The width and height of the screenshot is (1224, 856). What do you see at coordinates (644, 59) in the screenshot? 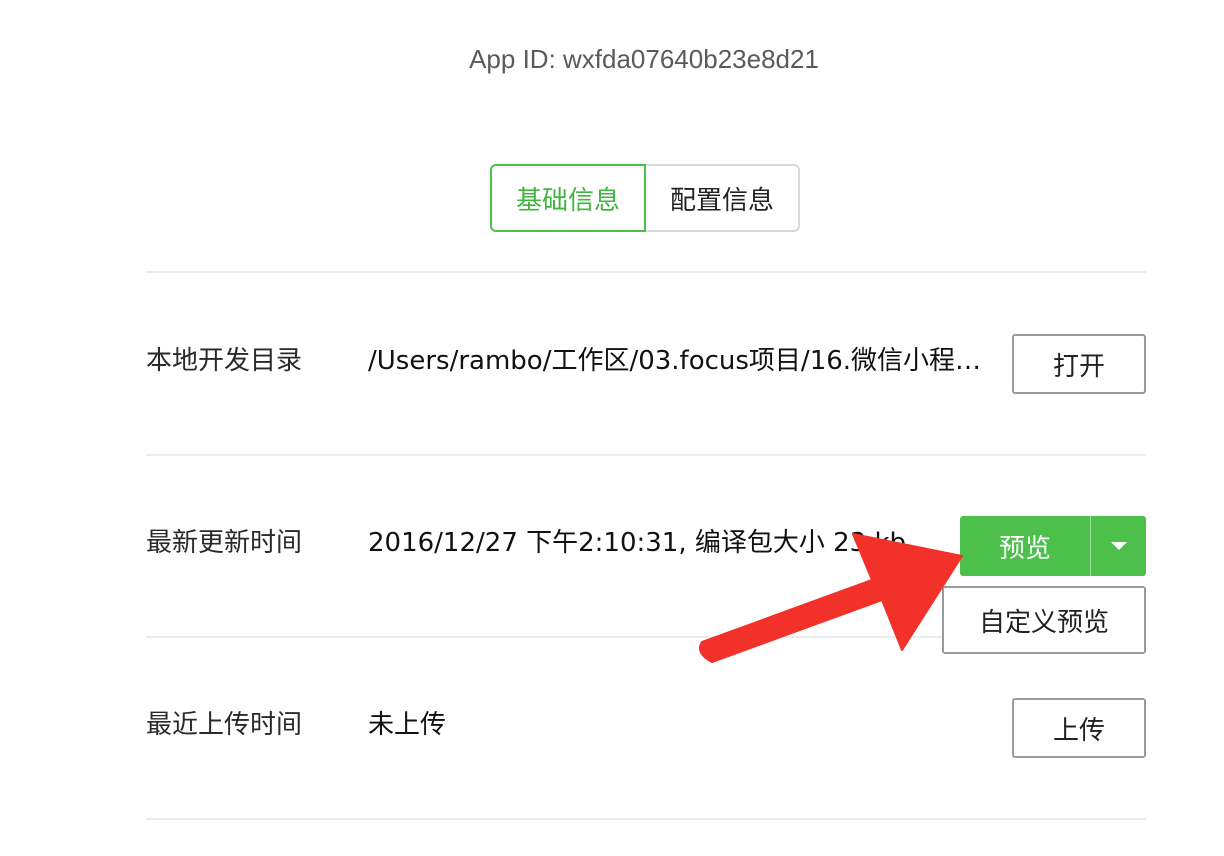
I see `app-id-text: App ID: wxfda07640b23e8d21` at bounding box center [644, 59].